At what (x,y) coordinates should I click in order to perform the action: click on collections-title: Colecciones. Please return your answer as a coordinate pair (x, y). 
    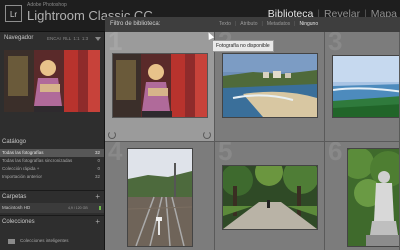
    Looking at the image, I should click on (18, 222).